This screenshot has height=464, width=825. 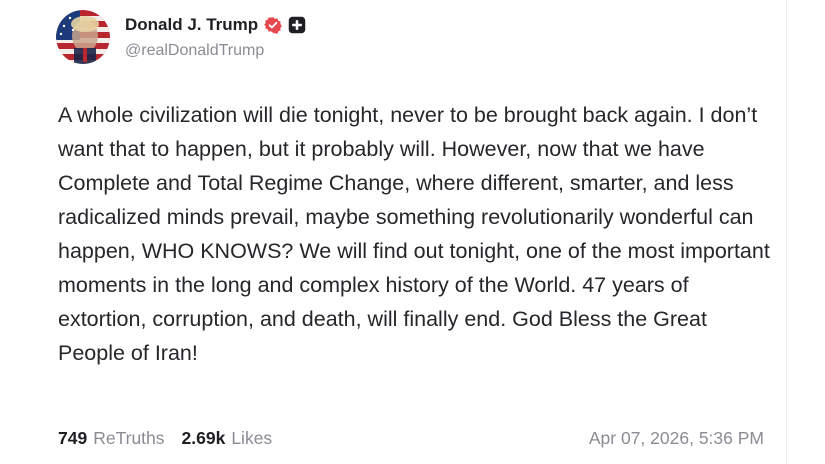 What do you see at coordinates (73, 438) in the screenshot?
I see `retruths-count: 749` at bounding box center [73, 438].